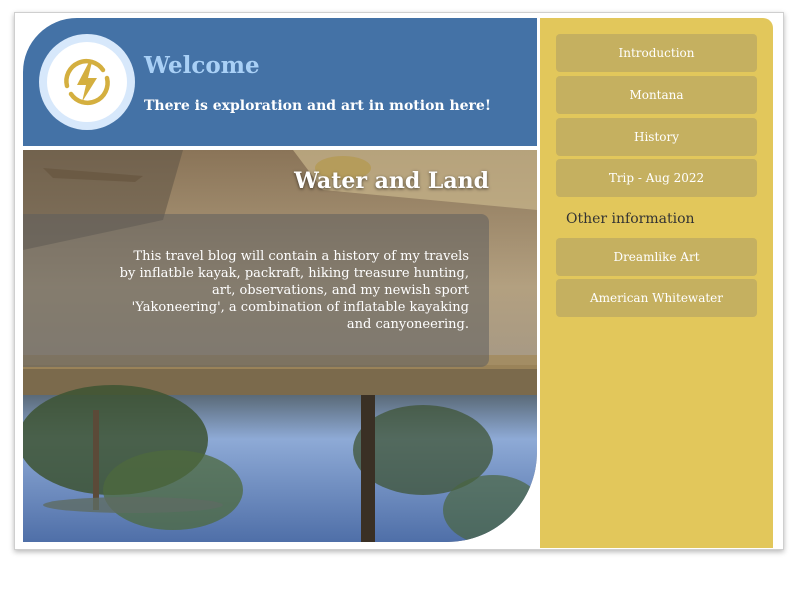 This screenshot has width=800, height=600. Describe the element at coordinates (656, 137) in the screenshot. I see `nav-history-button: History` at that location.